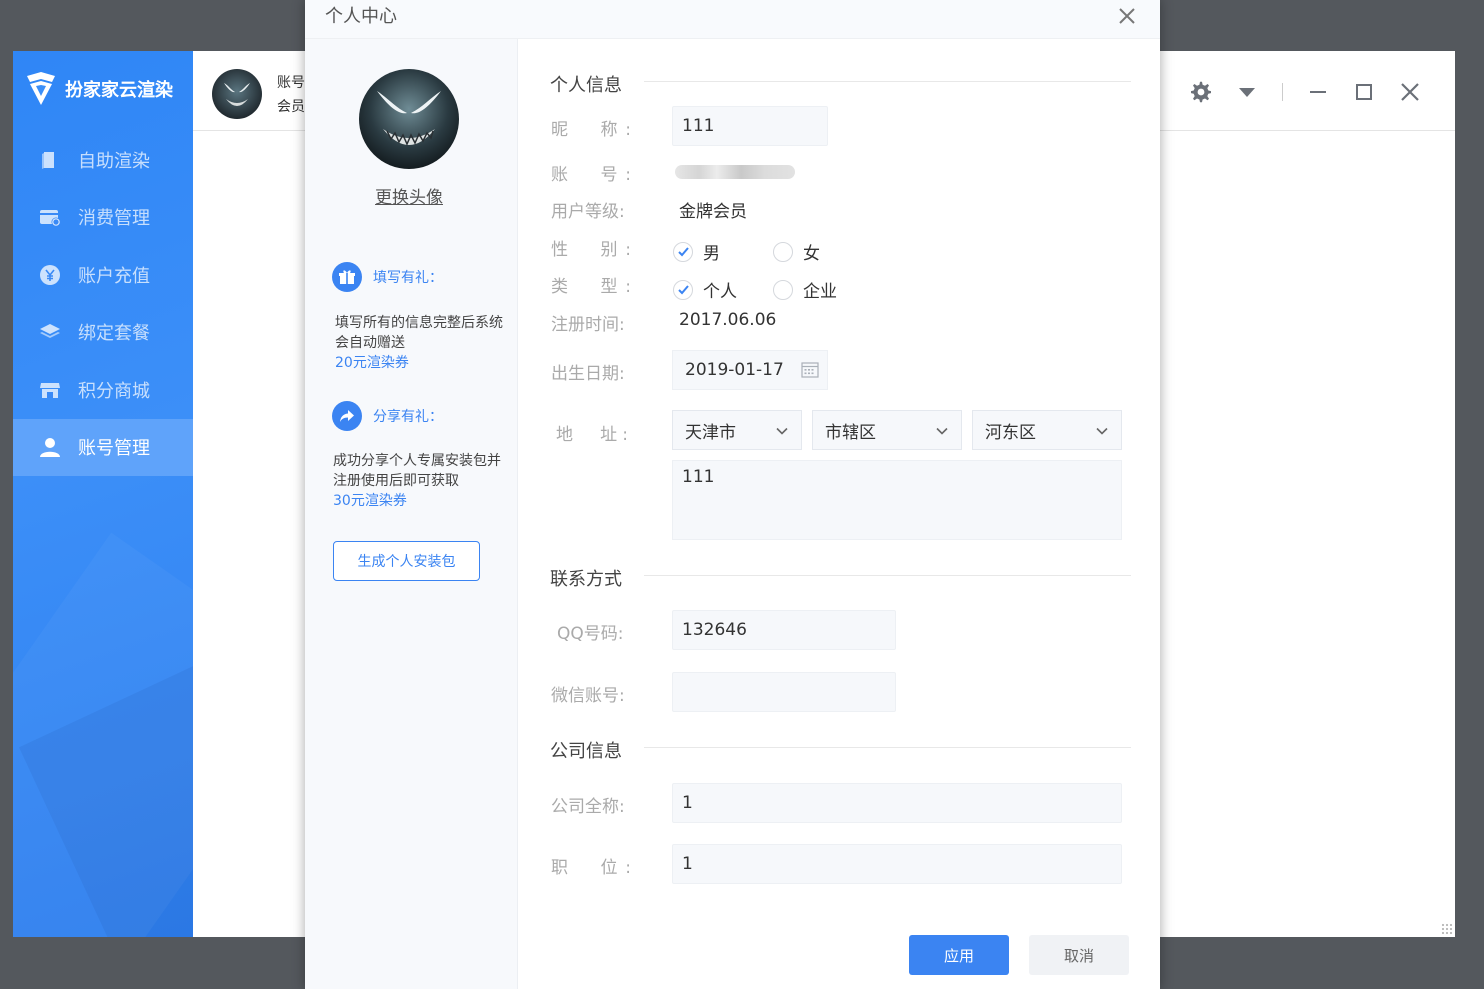 This screenshot has height=989, width=1484. I want to click on sidebar-item-self-render: 自助渲染, so click(103, 160).